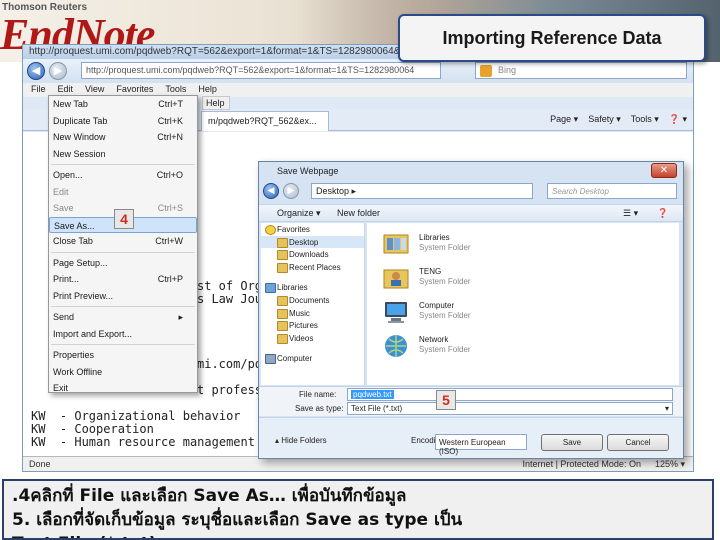 The height and width of the screenshot is (540, 720). What do you see at coordinates (180, 317) in the screenshot?
I see `submenu-arrow-icon: ▸` at bounding box center [180, 317].